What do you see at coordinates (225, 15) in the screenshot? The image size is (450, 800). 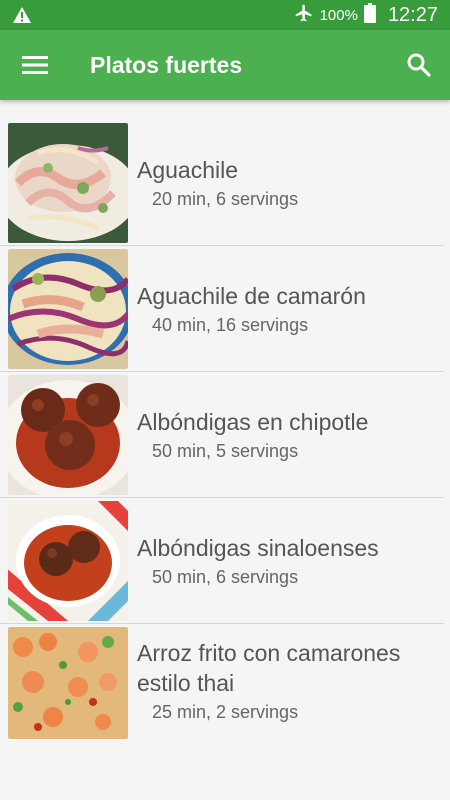 I see `status-bar: 100% 12:27` at bounding box center [225, 15].